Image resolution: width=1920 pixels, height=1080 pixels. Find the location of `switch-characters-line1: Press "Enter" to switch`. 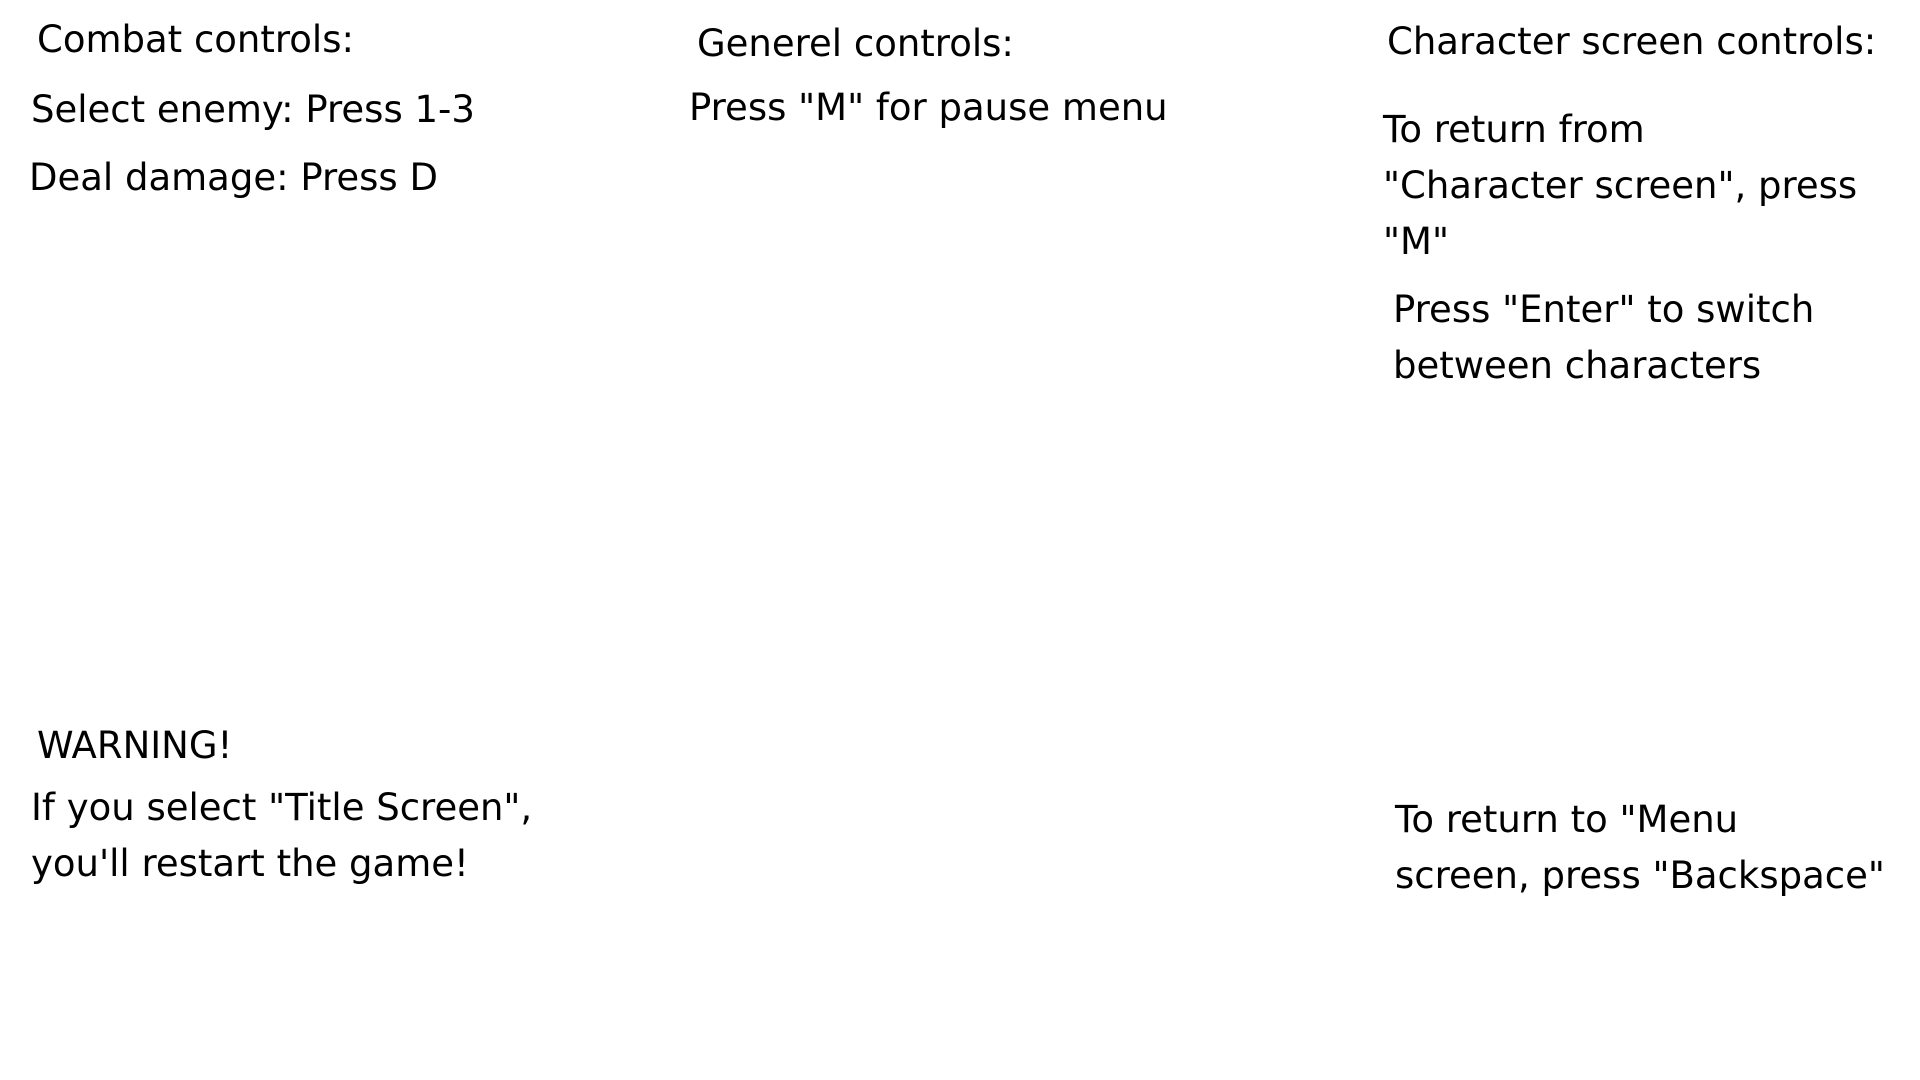

switch-characters-line1: Press "Enter" to switch is located at coordinates (1604, 309).